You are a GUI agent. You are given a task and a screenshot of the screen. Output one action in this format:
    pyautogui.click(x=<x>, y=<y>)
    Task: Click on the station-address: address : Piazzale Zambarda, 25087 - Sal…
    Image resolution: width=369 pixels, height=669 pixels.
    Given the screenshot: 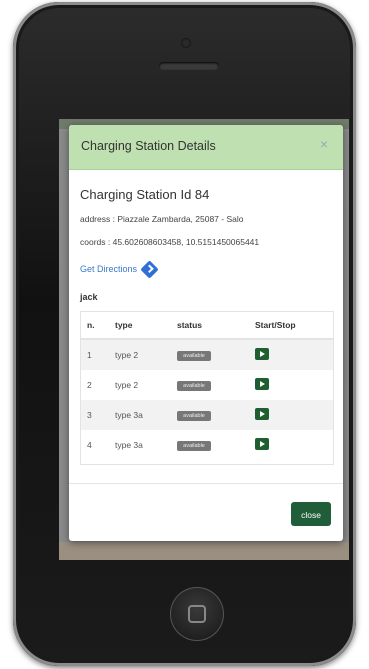 What is the action you would take?
    pyautogui.click(x=162, y=219)
    